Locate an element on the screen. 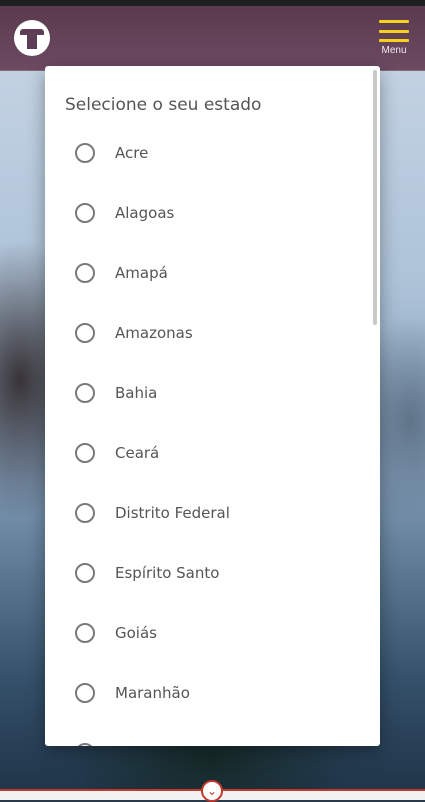 Image resolution: width=425 pixels, height=802 pixels. state-option-label: Amazonas is located at coordinates (154, 333).